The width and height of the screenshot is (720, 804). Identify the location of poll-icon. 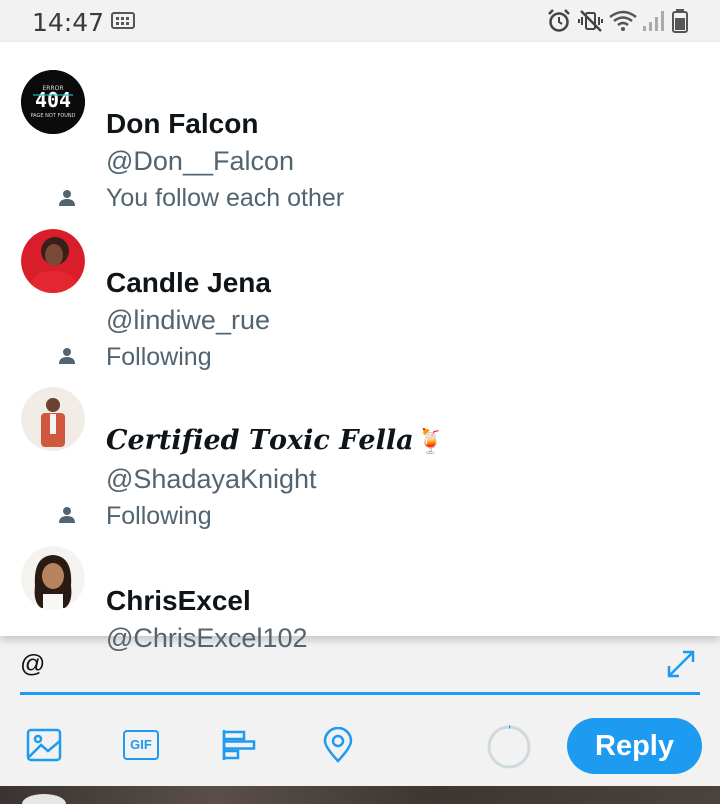
(239, 745).